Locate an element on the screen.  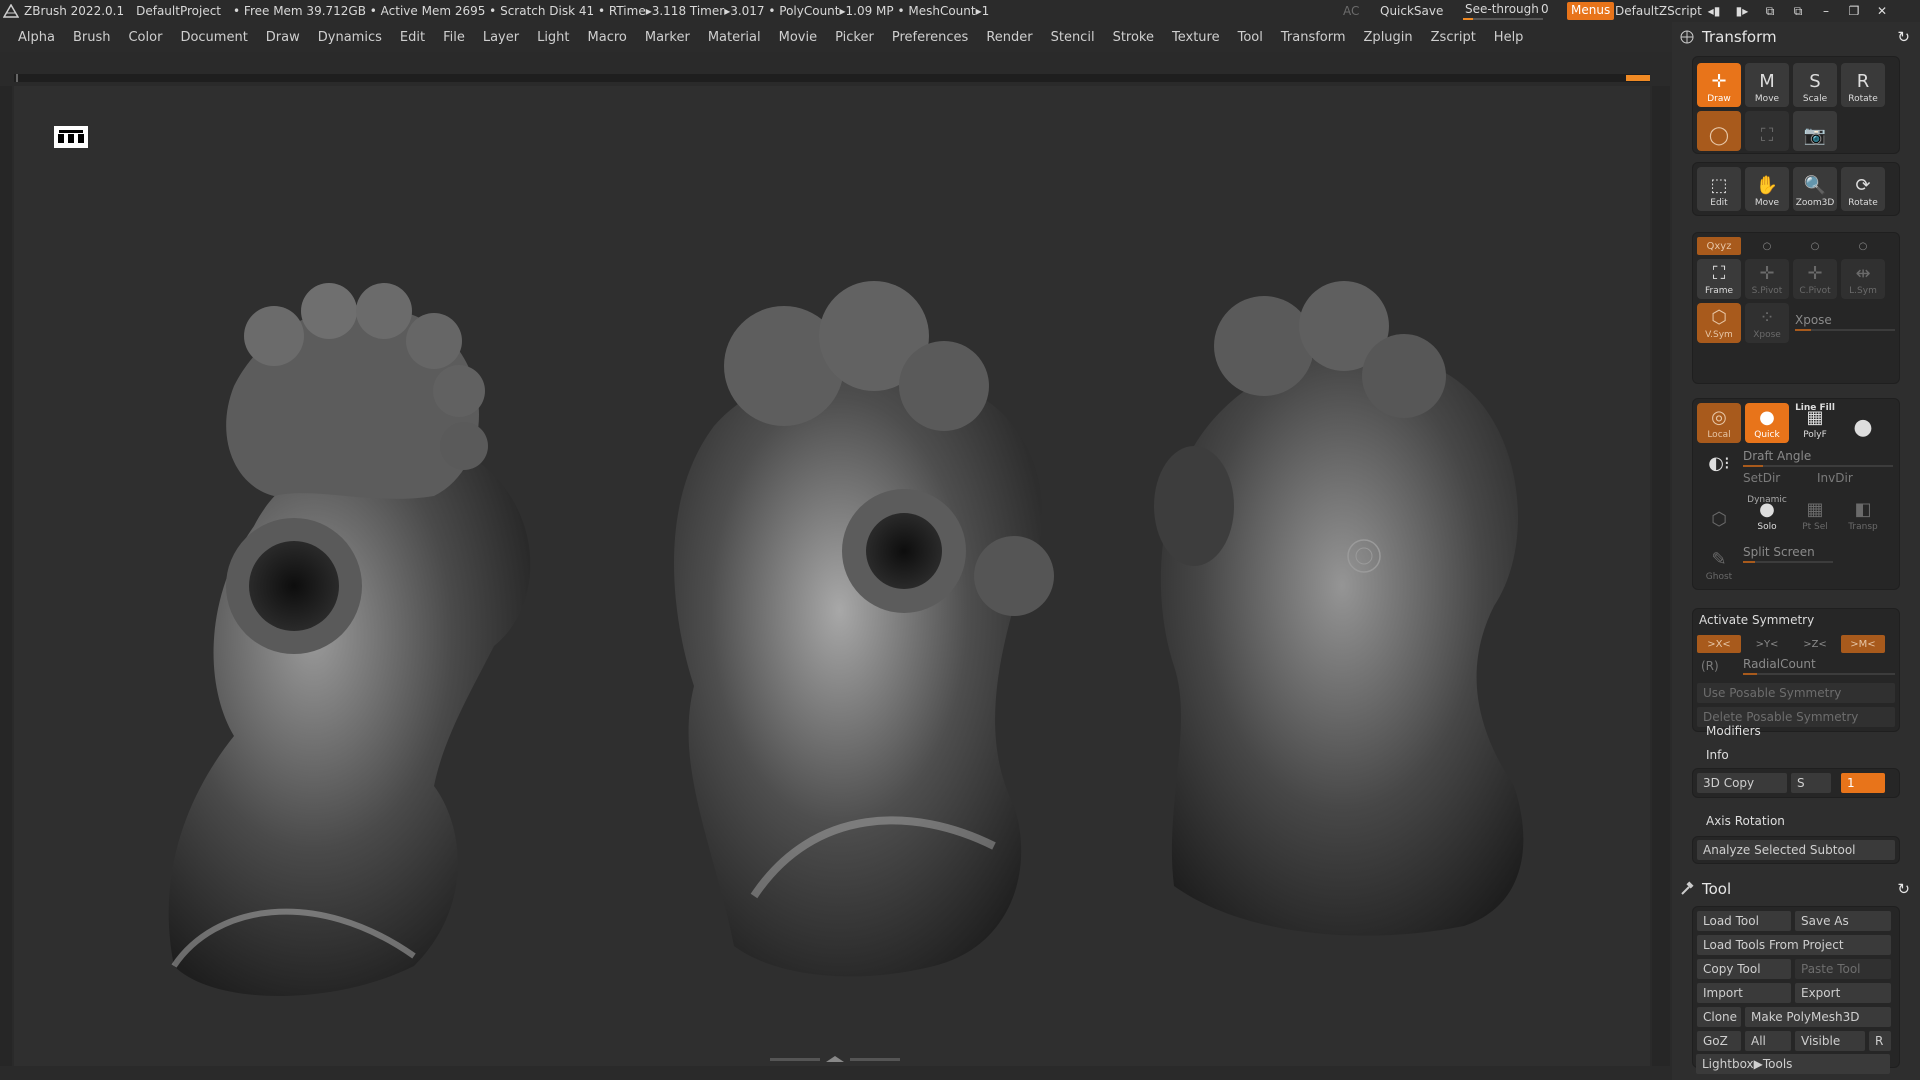
load-tool-button: Load Tool is located at coordinates (1744, 921).